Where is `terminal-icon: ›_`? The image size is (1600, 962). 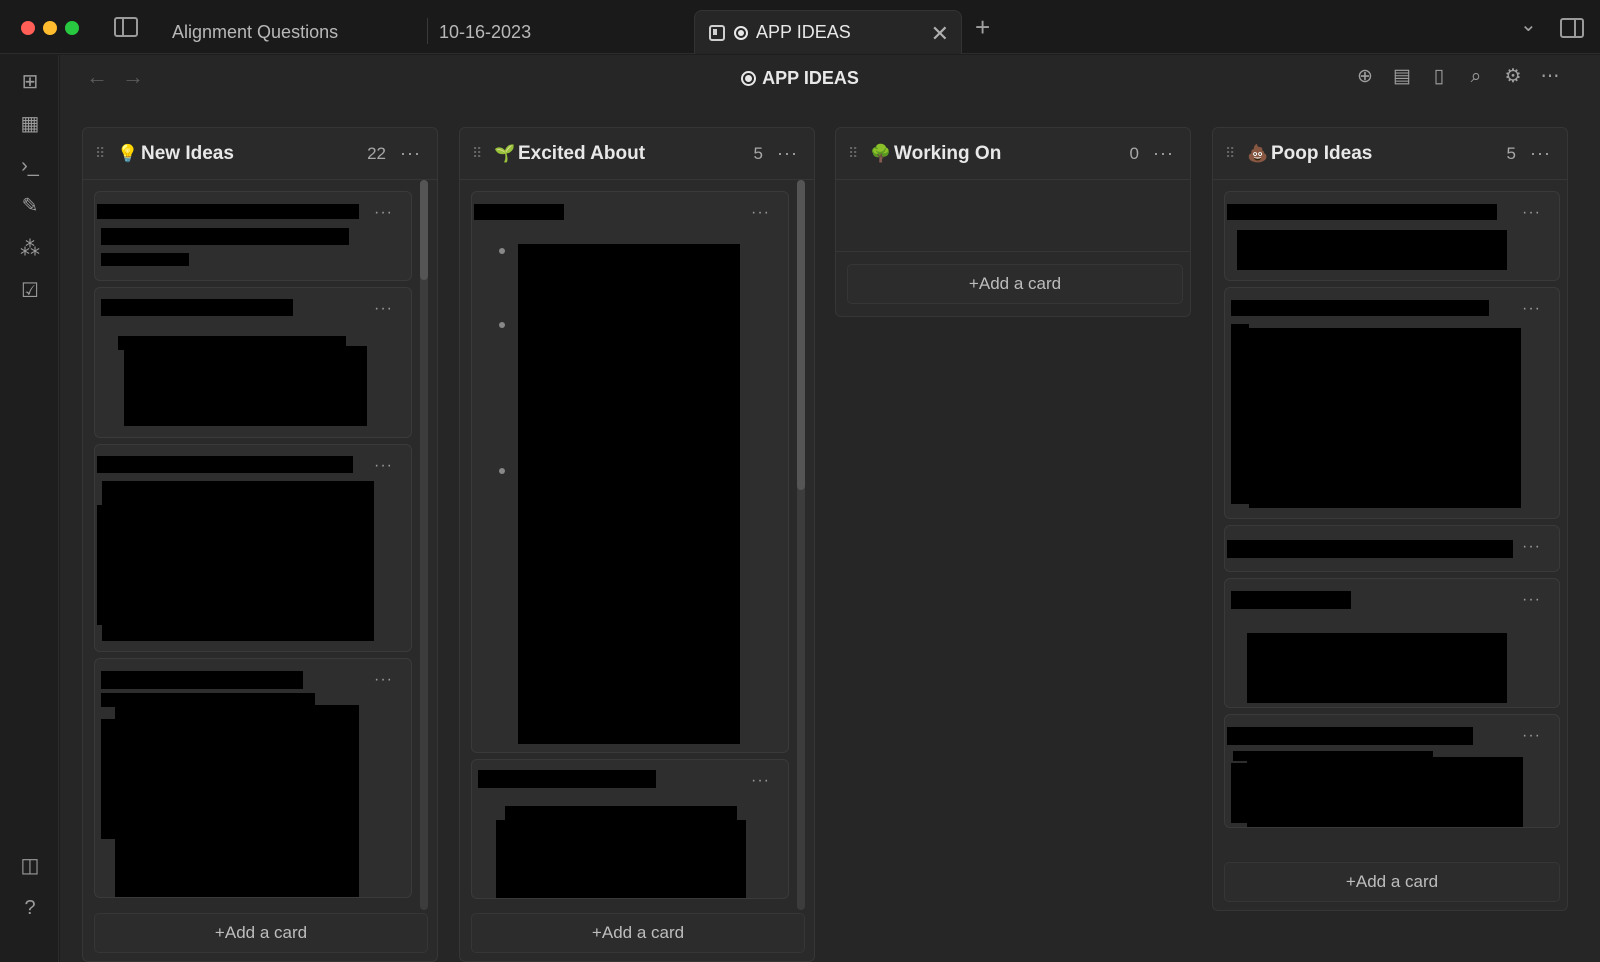
terminal-icon: ›_ is located at coordinates (30, 166).